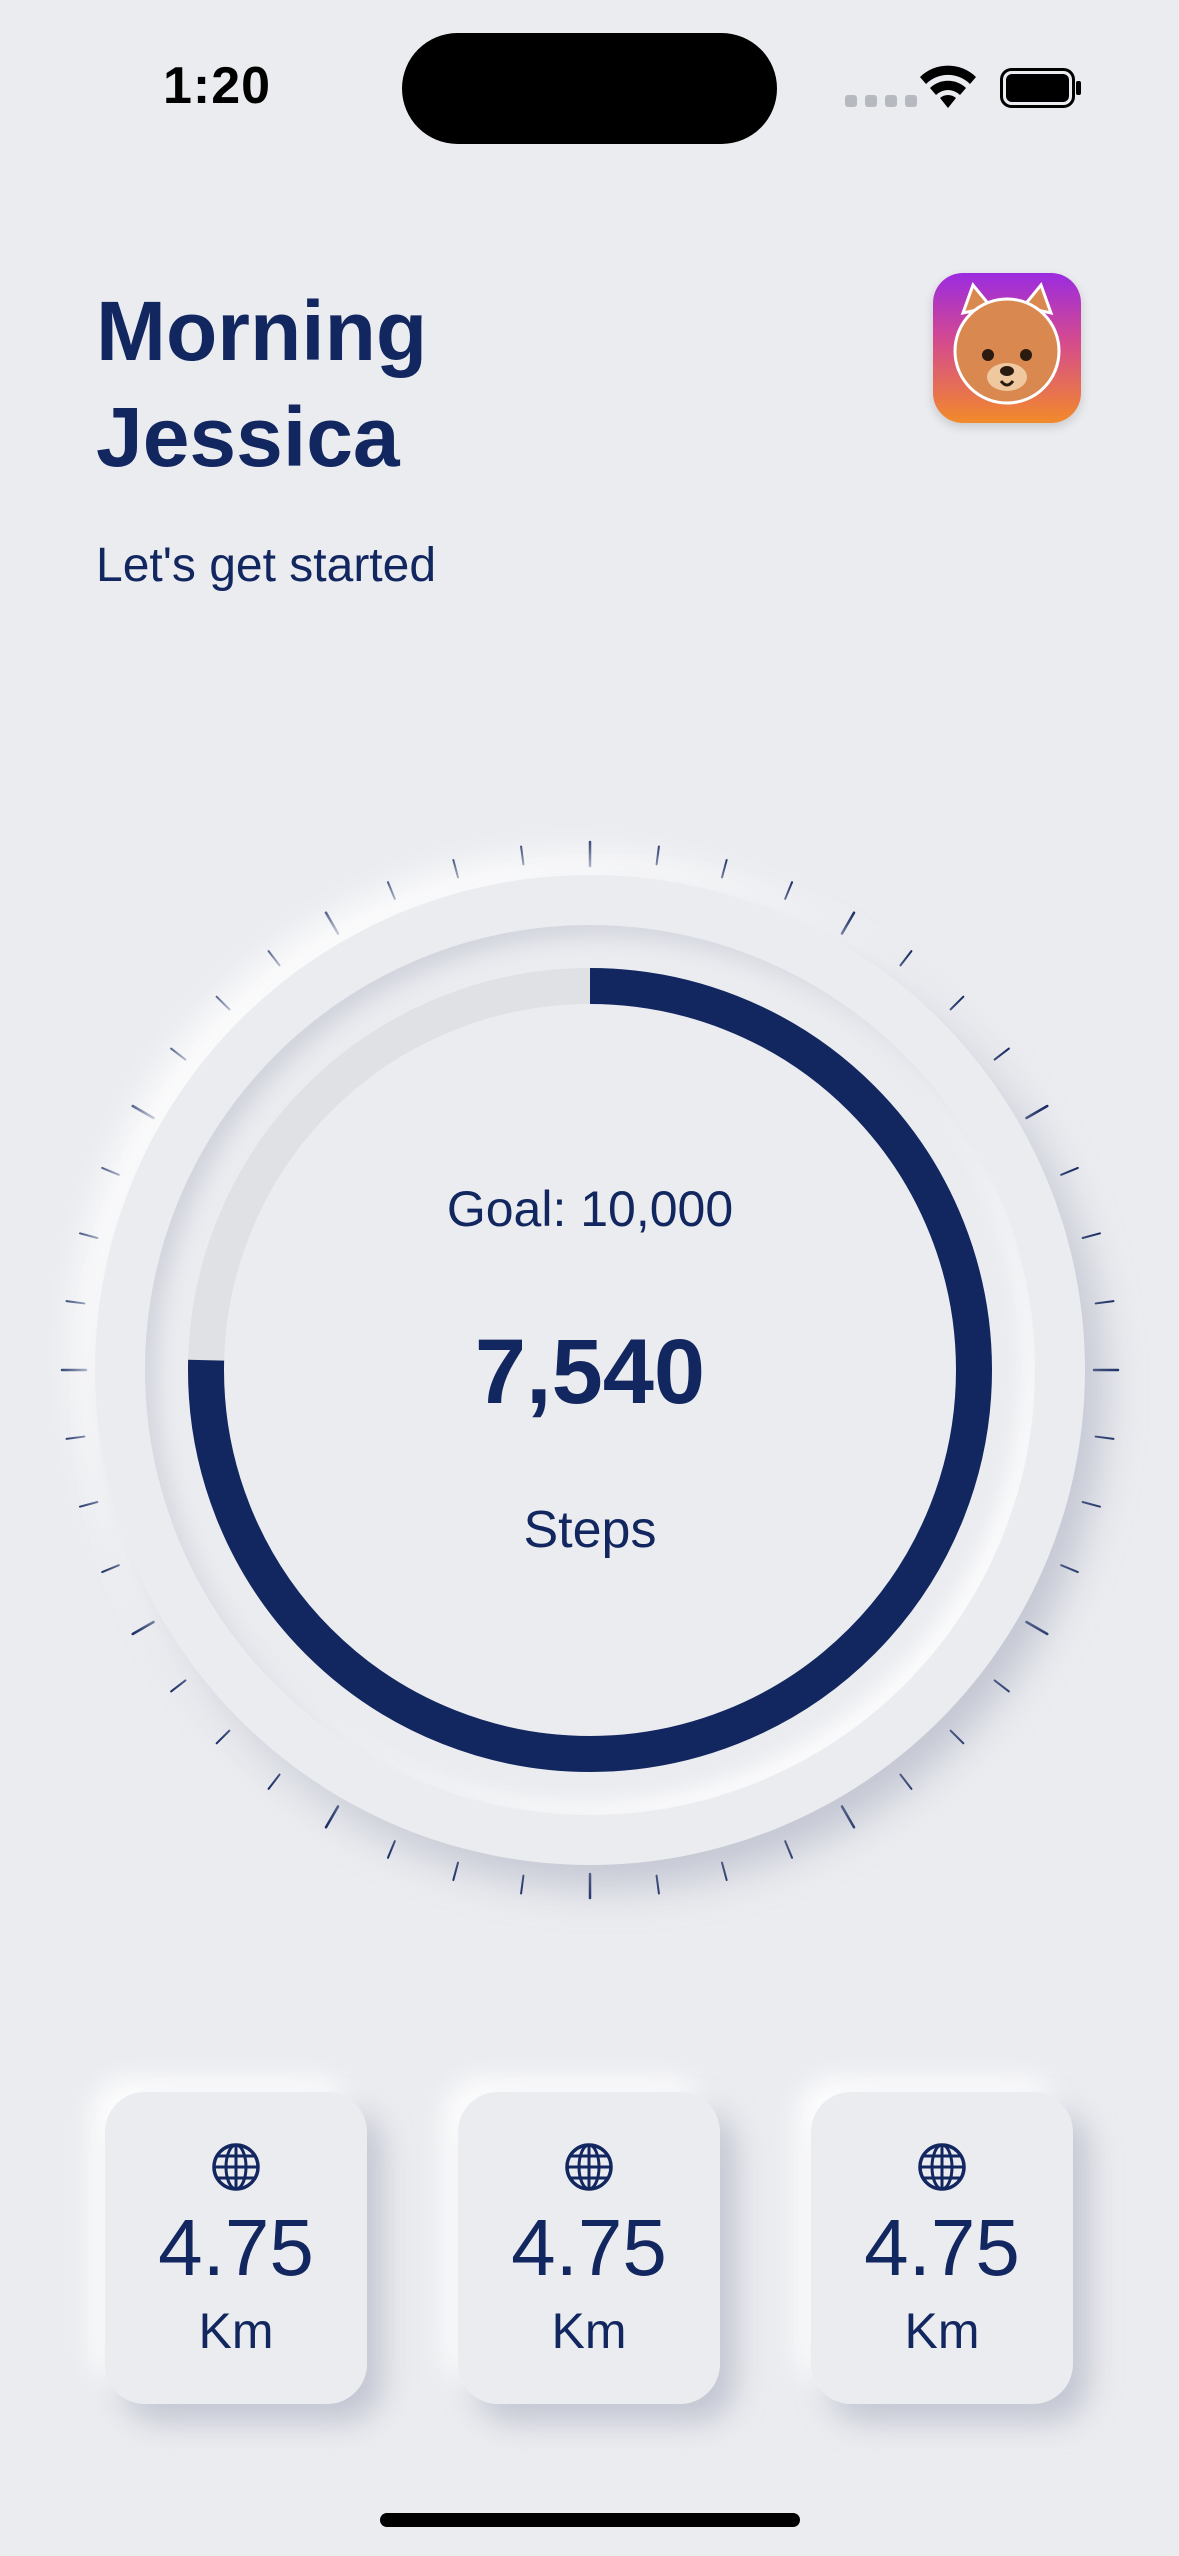 This screenshot has width=1179, height=2556. What do you see at coordinates (590, 2520) in the screenshot?
I see `home-indicator` at bounding box center [590, 2520].